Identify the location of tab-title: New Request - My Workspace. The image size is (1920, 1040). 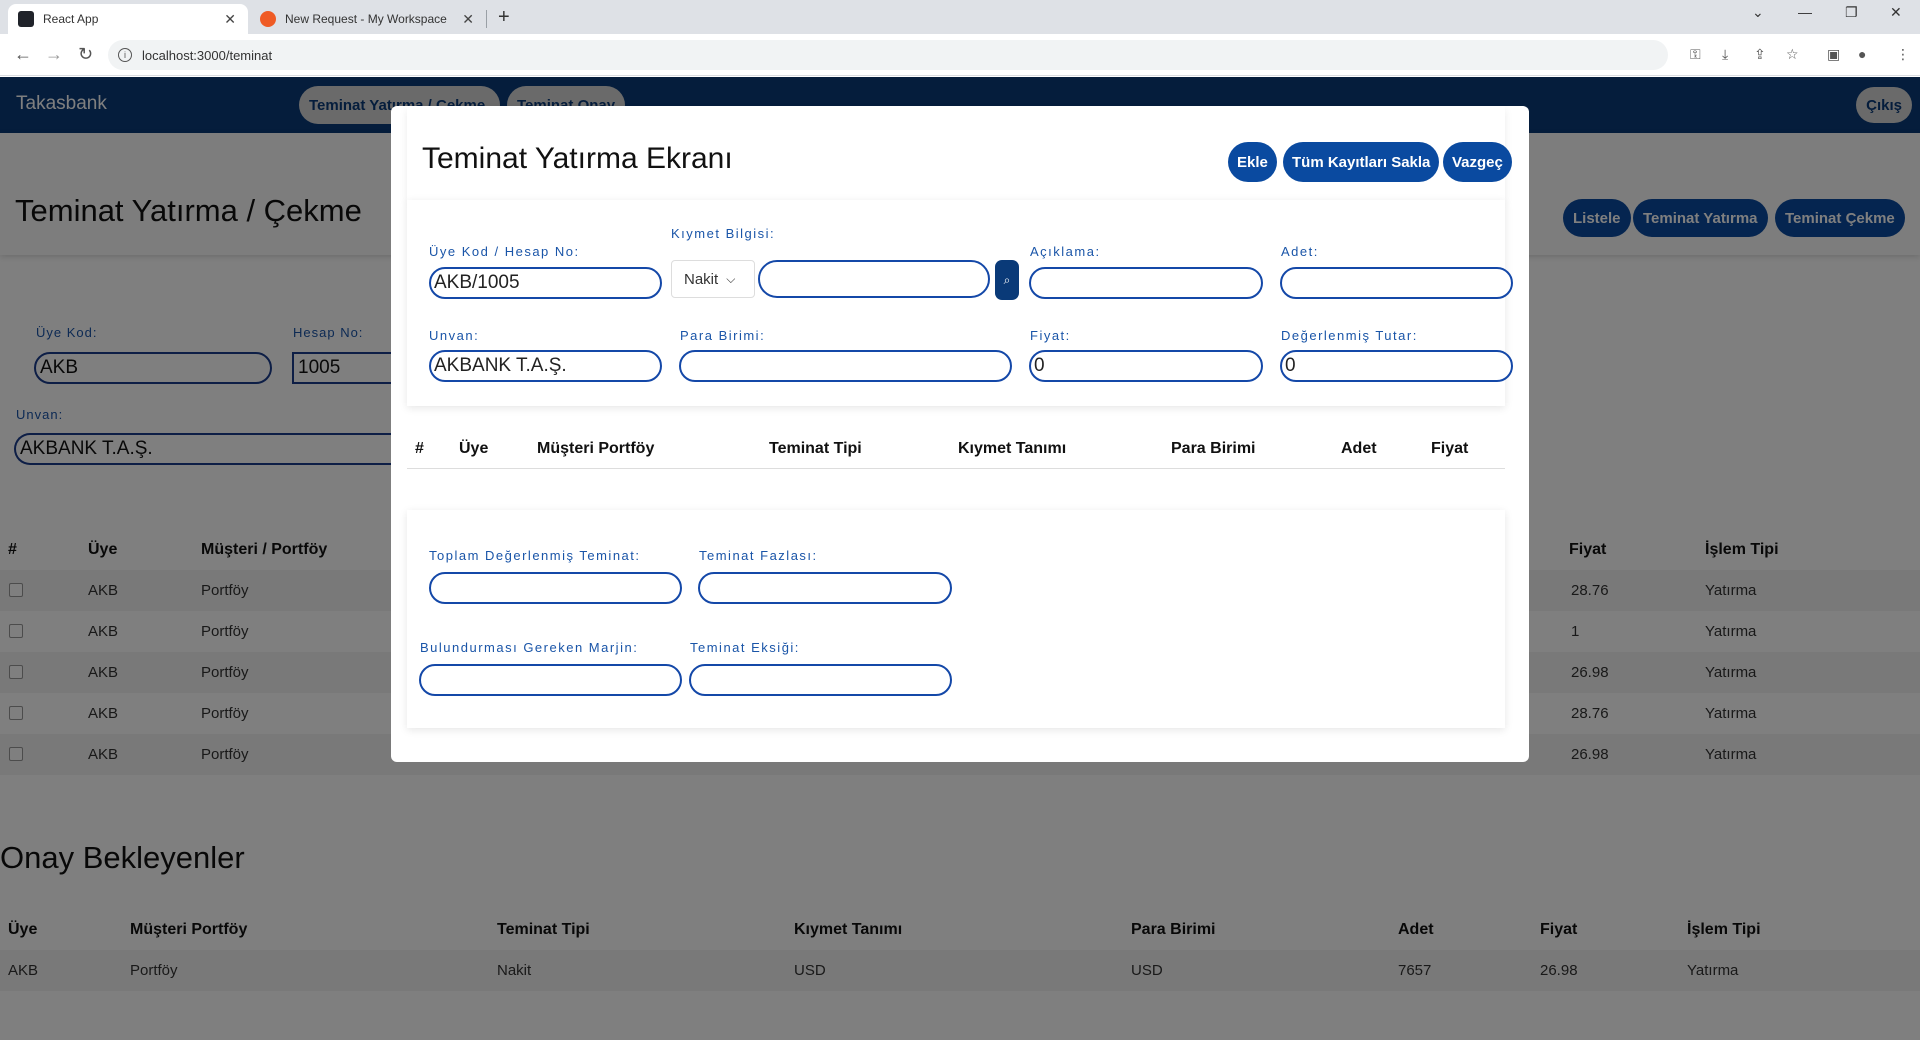
(366, 19).